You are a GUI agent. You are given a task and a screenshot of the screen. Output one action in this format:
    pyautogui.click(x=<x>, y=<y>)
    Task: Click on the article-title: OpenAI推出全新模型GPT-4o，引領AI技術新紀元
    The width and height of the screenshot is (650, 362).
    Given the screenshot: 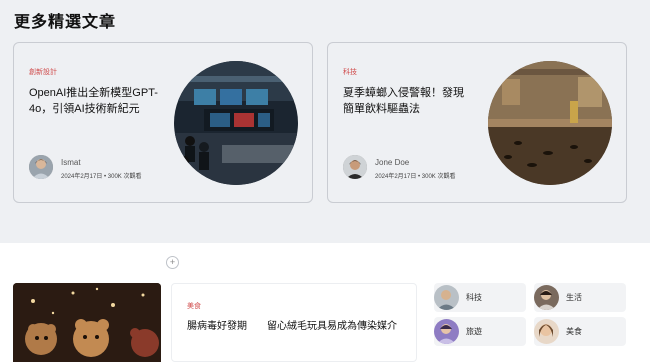 What is the action you would take?
    pyautogui.click(x=94, y=101)
    